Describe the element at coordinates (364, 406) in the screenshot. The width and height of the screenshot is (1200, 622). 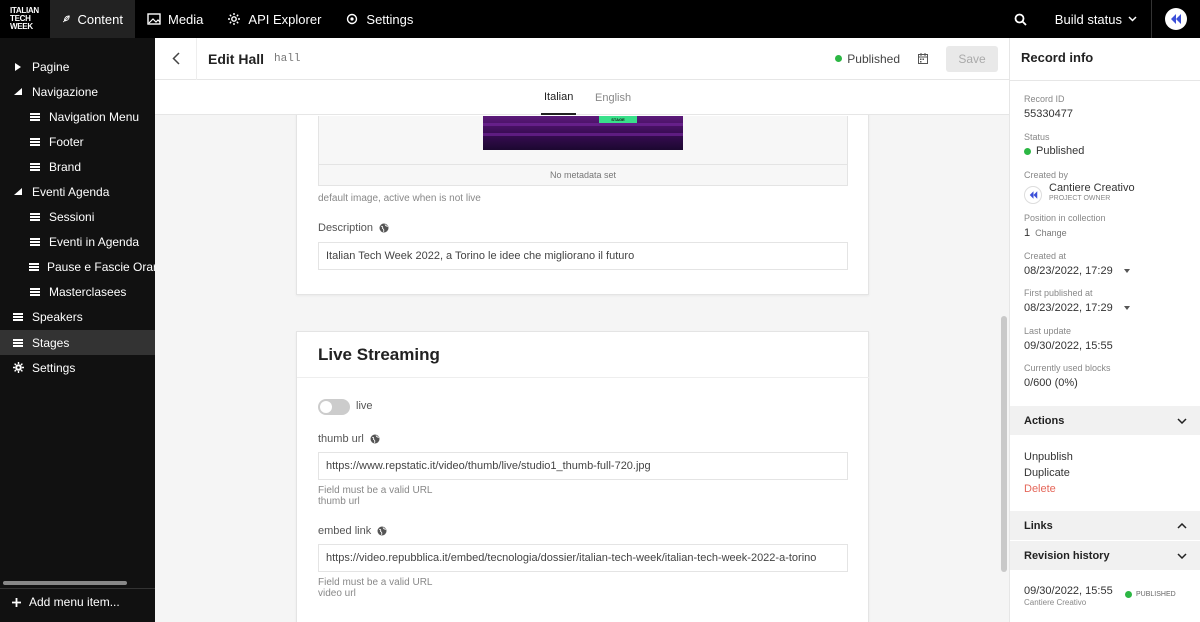
I see `live-toggle-label: live` at that location.